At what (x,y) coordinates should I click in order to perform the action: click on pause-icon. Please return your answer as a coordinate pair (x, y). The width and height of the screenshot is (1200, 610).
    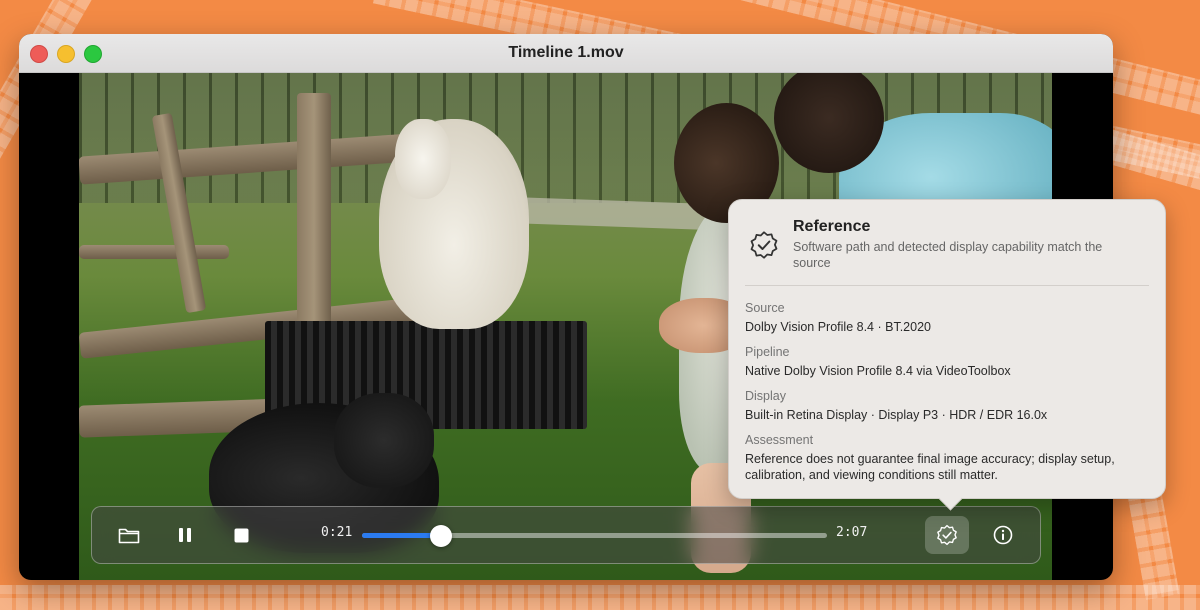
    Looking at the image, I should click on (185, 535).